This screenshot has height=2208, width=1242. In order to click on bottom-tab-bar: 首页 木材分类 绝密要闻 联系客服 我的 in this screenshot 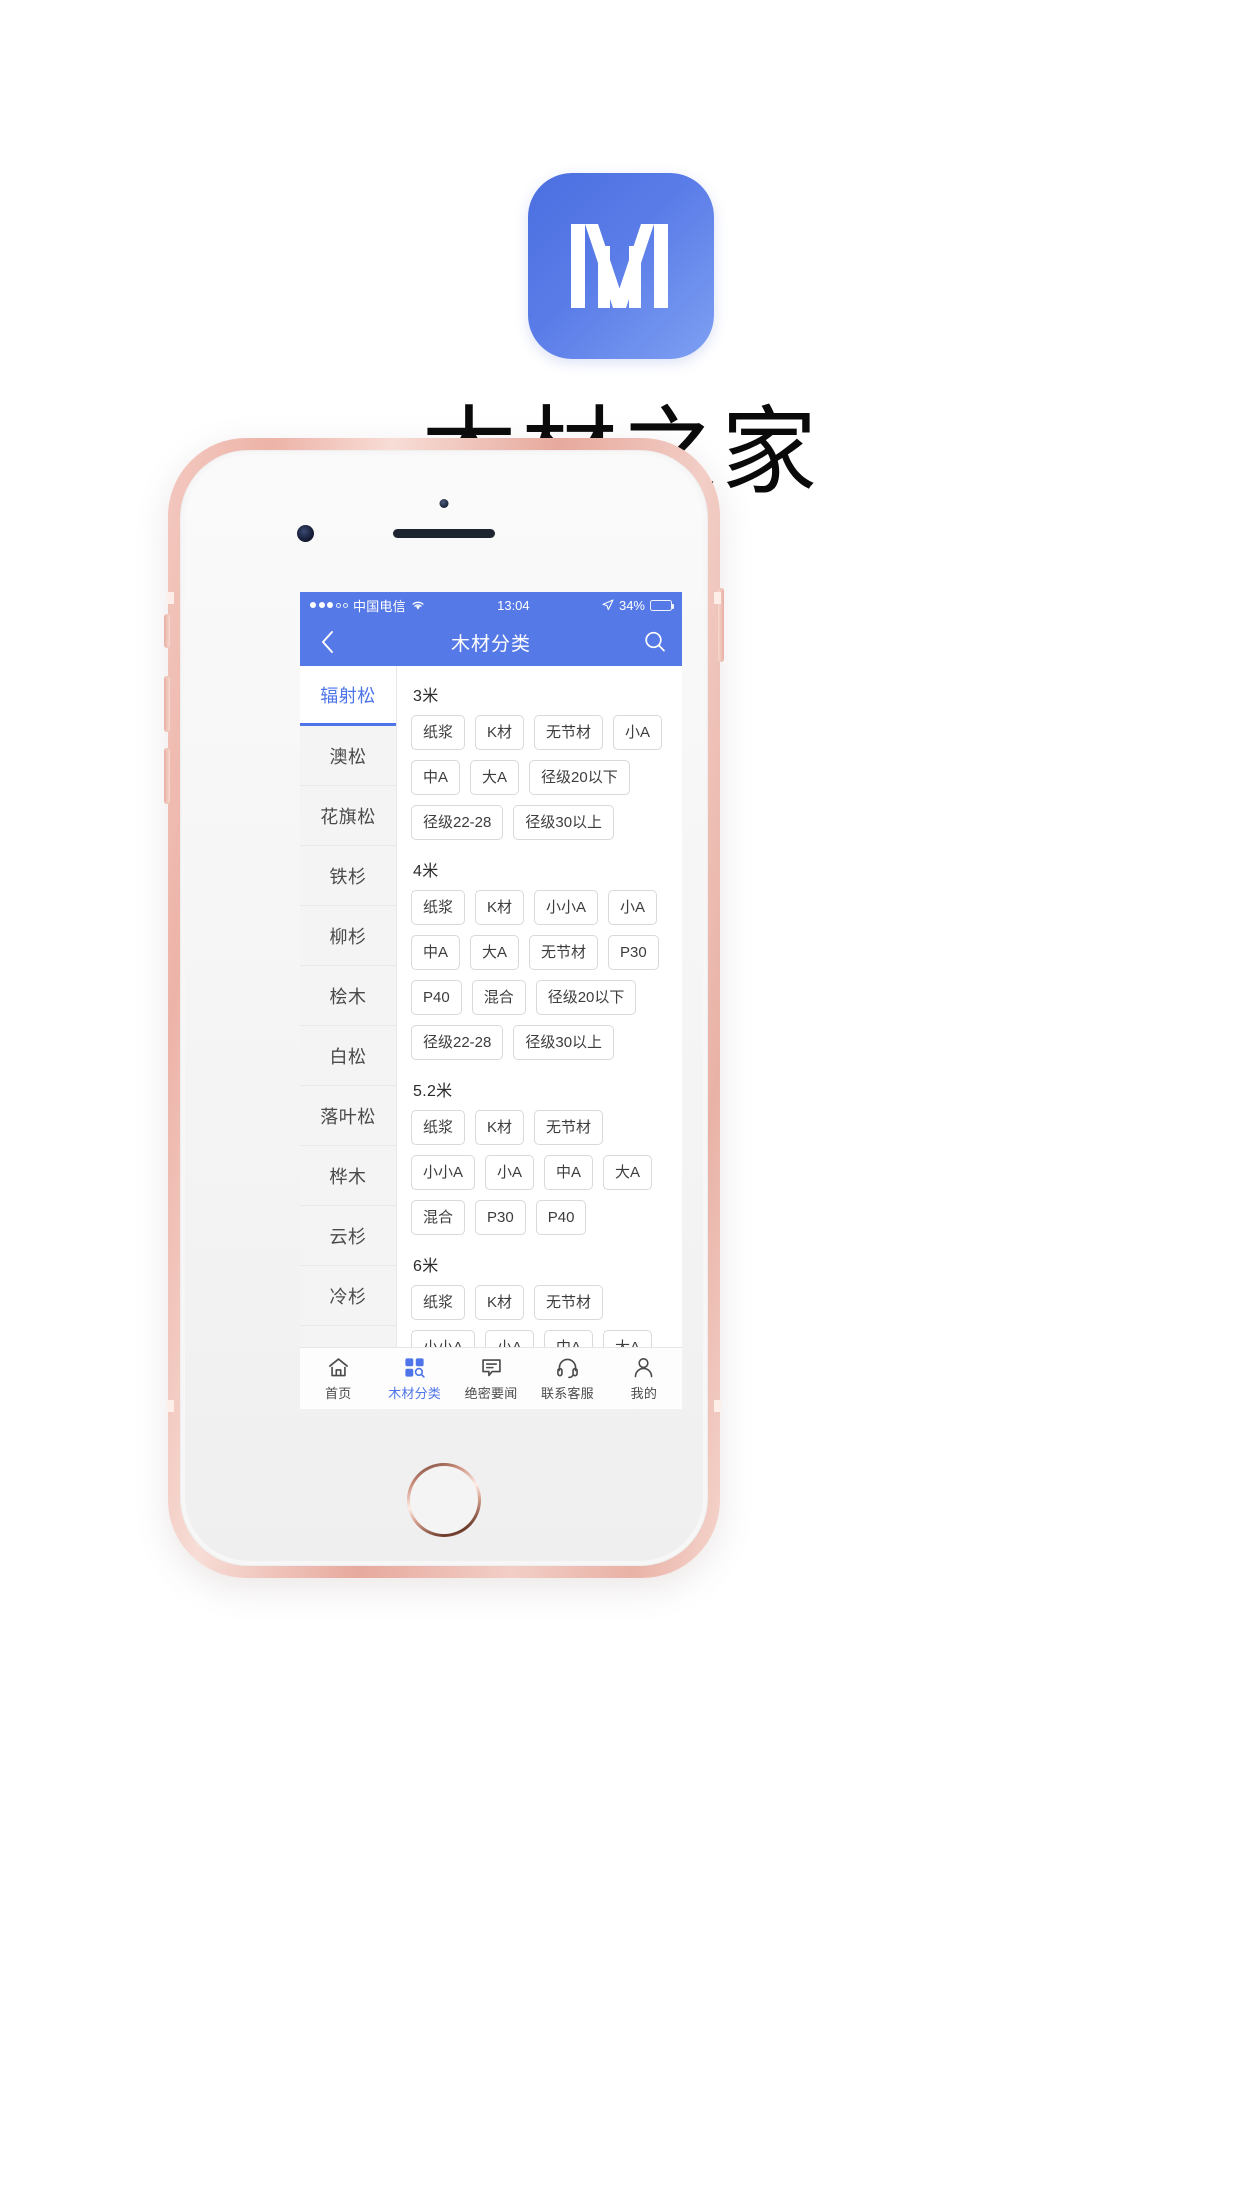, I will do `click(491, 1378)`.